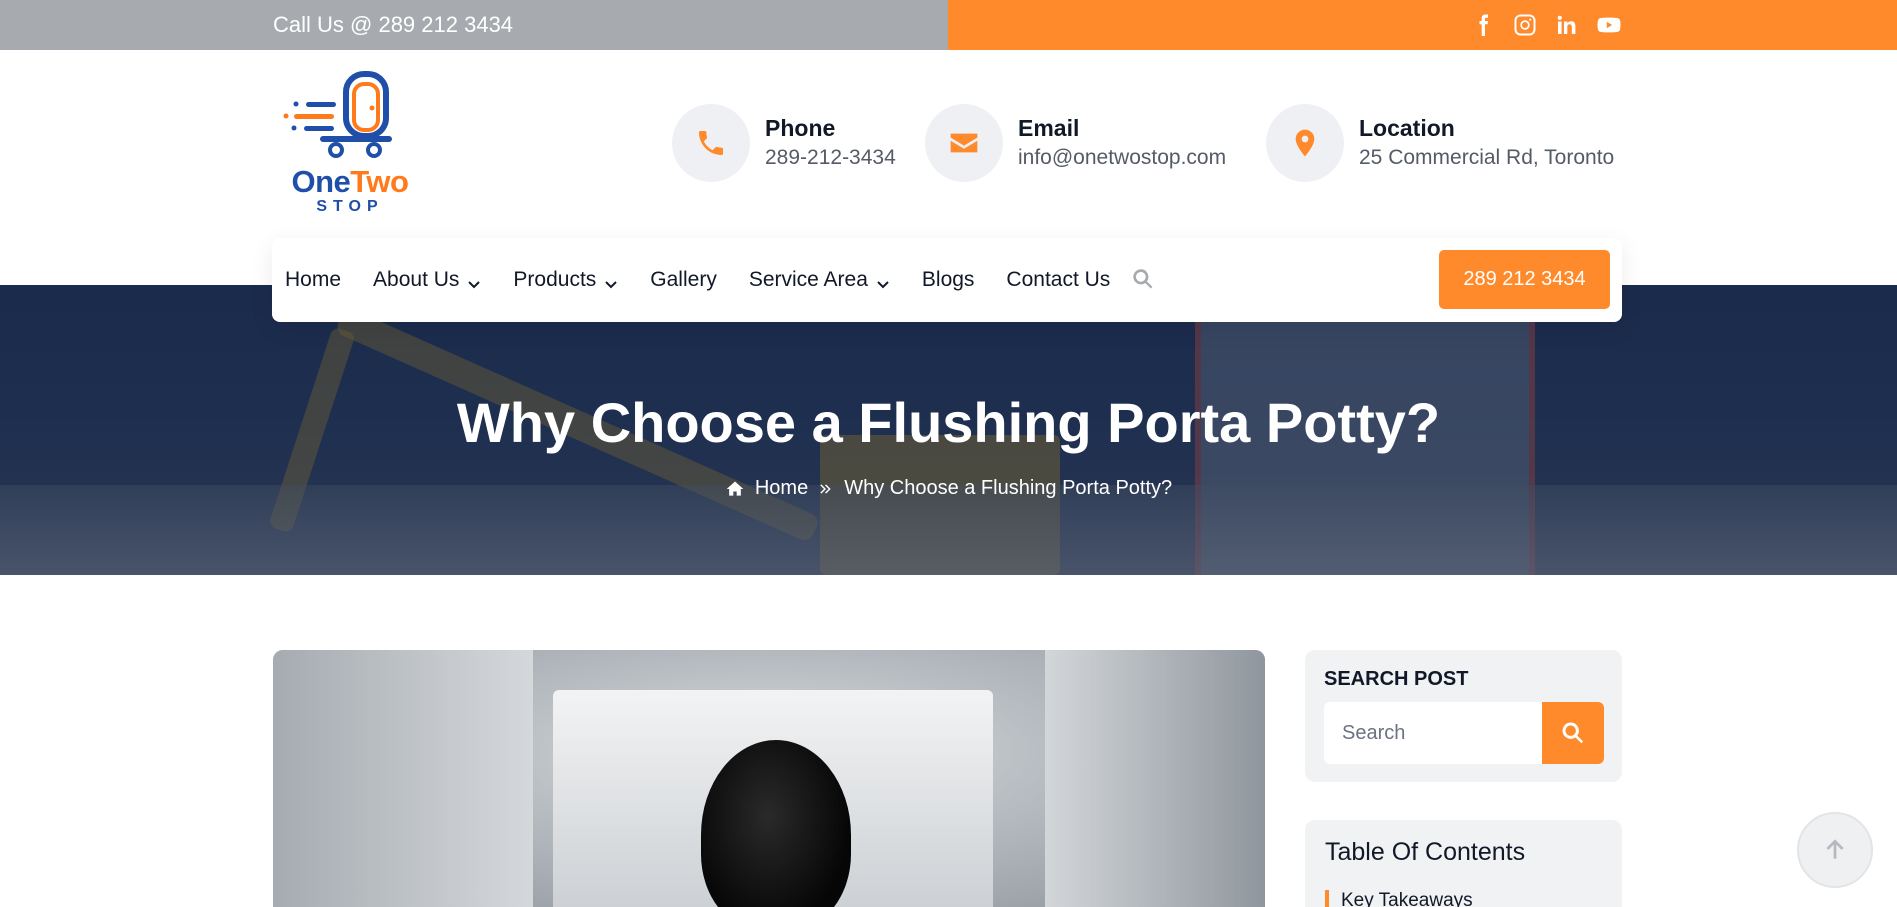 This screenshot has height=907, width=1897. I want to click on nav-blogs: Blogs, so click(948, 280).